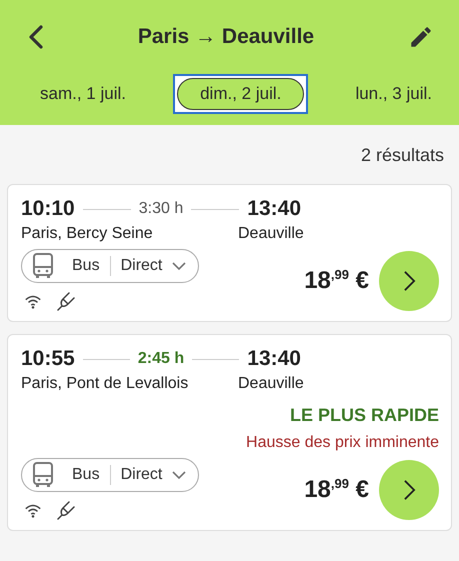  Describe the element at coordinates (87, 234) in the screenshot. I see `origin-stop: Paris, Bercy Seine` at that location.